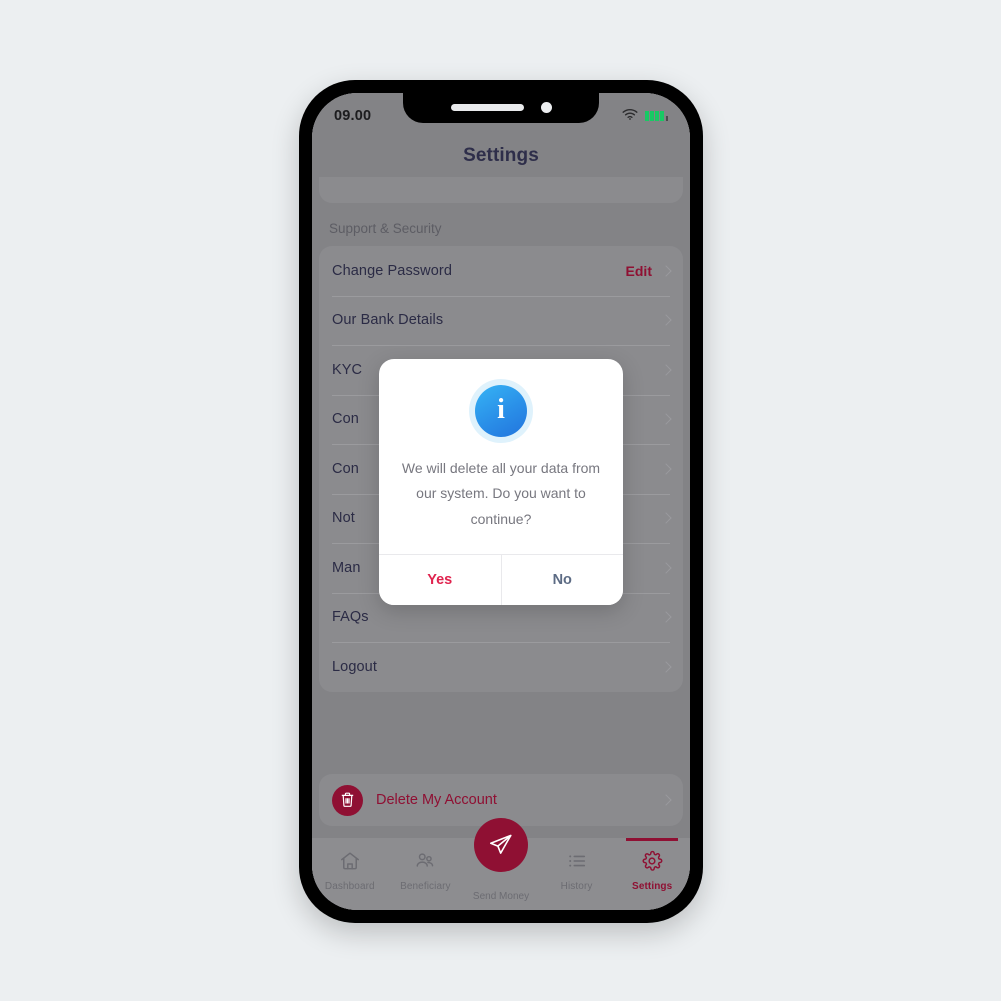 The height and width of the screenshot is (1001, 1001). Describe the element at coordinates (501, 667) in the screenshot. I see `settings-row-logout: Logout` at that location.